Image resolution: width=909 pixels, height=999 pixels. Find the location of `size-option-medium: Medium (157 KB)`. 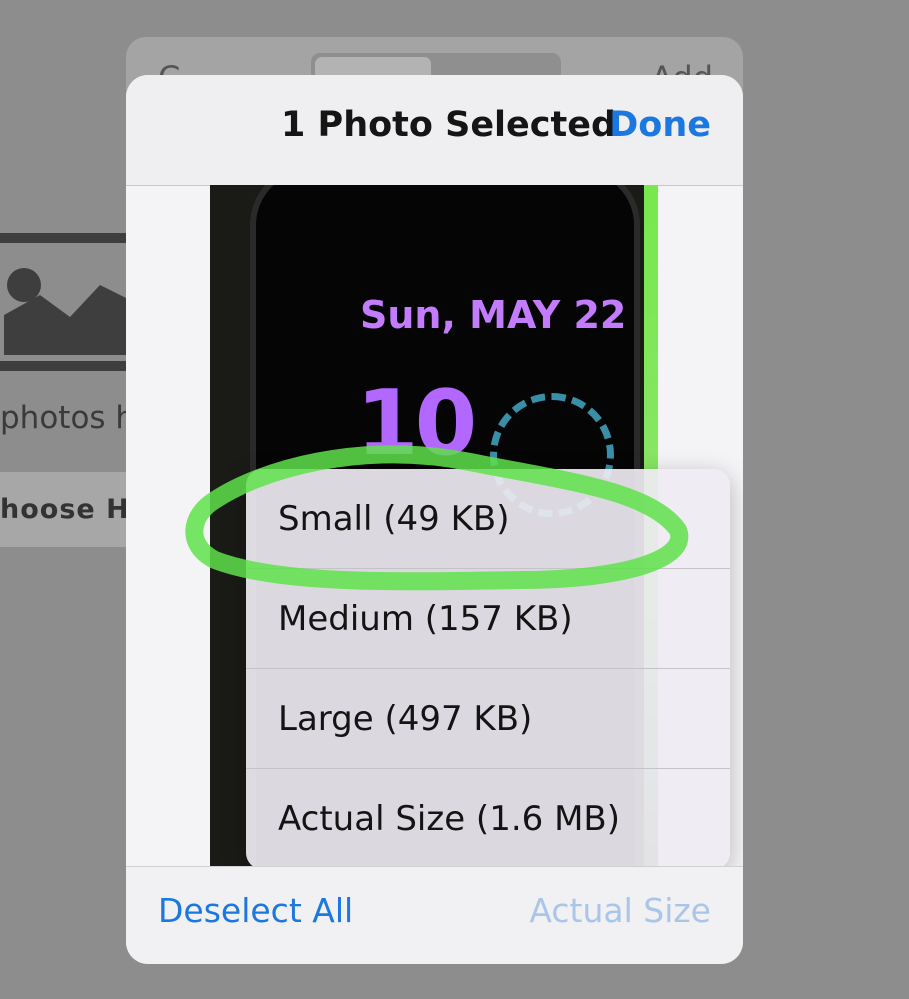

size-option-medium: Medium (157 KB) is located at coordinates (488, 619).